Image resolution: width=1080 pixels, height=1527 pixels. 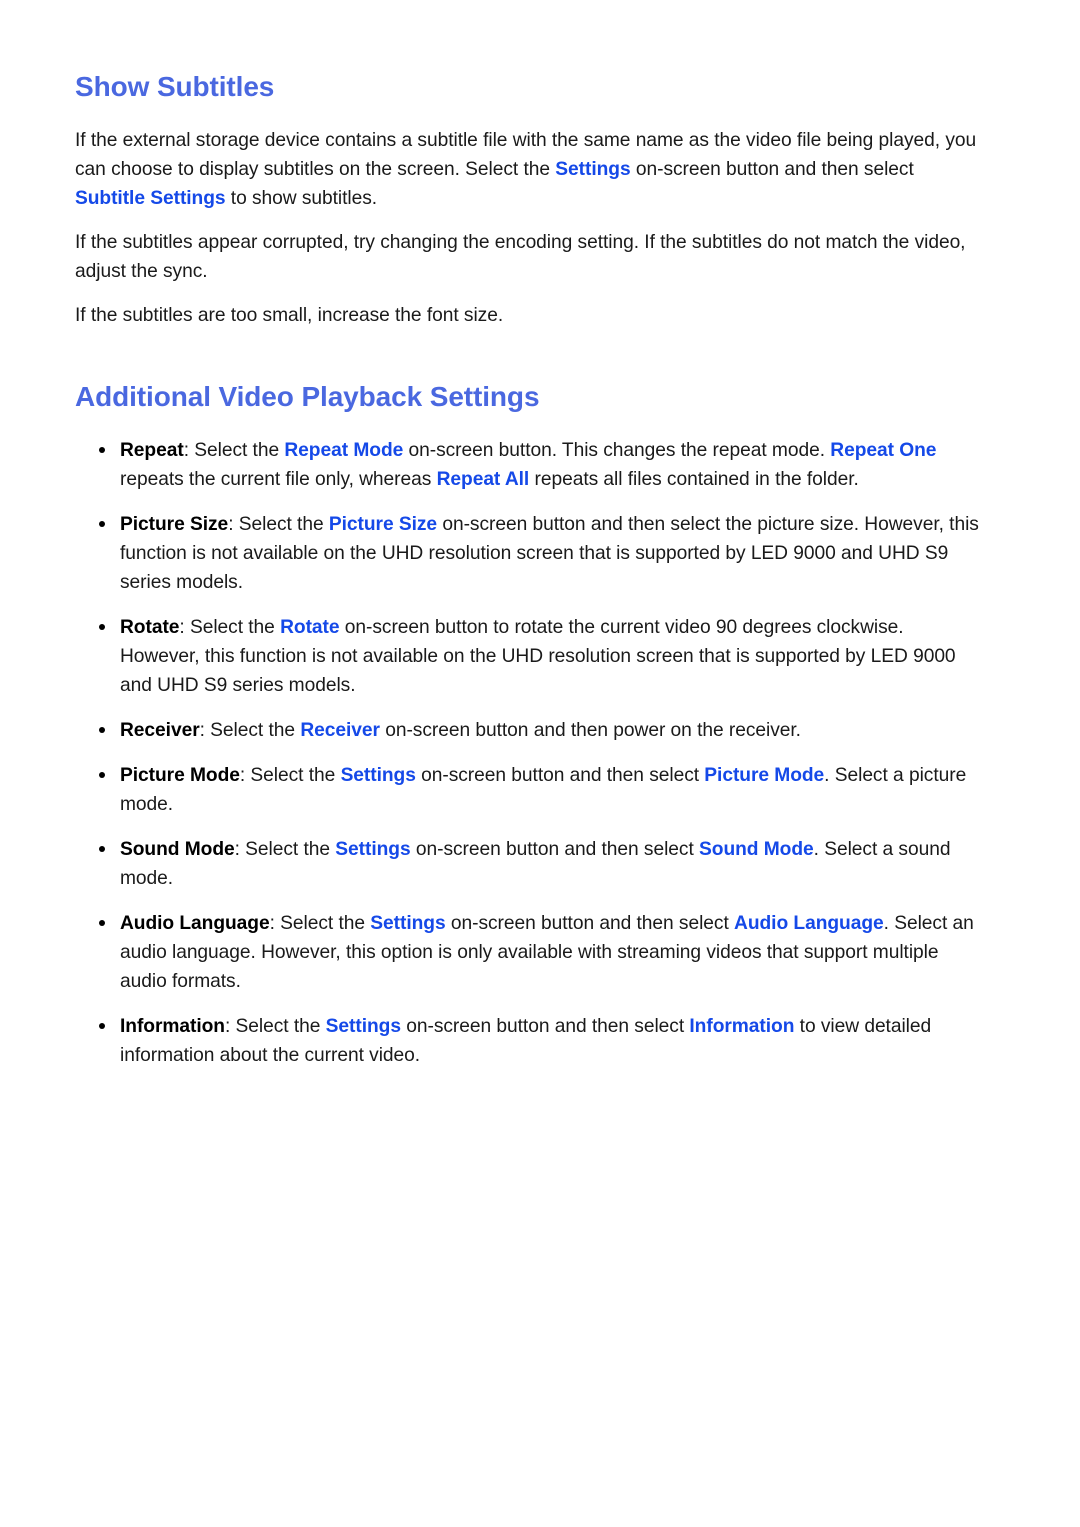 What do you see at coordinates (883, 450) in the screenshot?
I see `link-repeat-one: Repeat One` at bounding box center [883, 450].